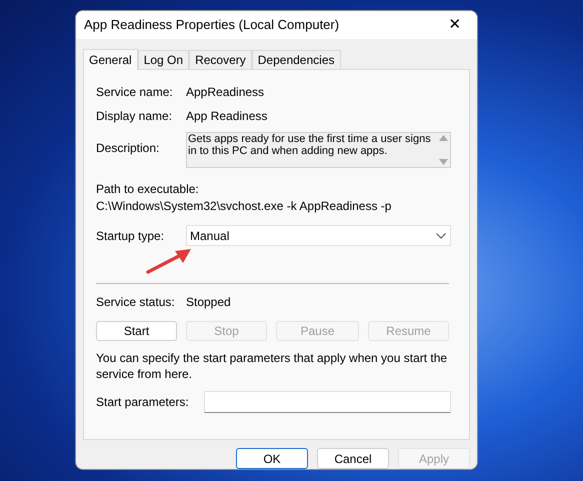  Describe the element at coordinates (327, 402) in the screenshot. I see `start-parameters-field` at that location.